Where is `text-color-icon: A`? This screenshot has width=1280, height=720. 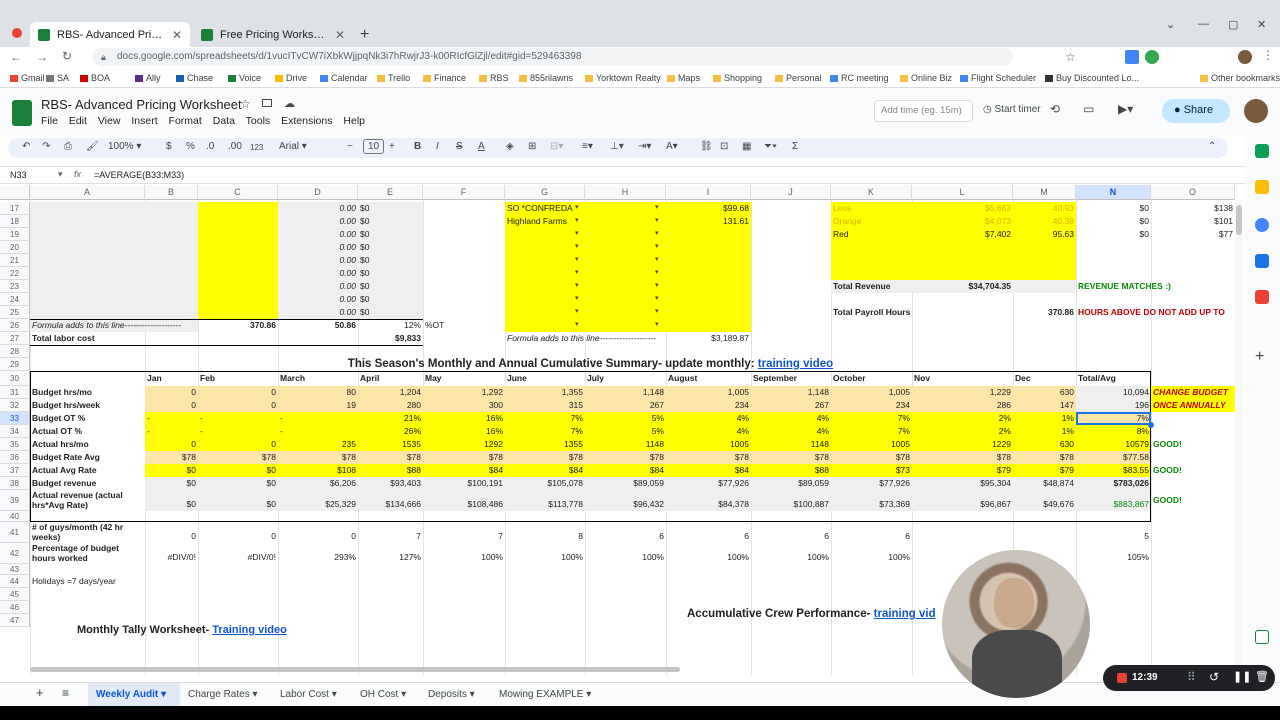 text-color-icon: A is located at coordinates (481, 146).